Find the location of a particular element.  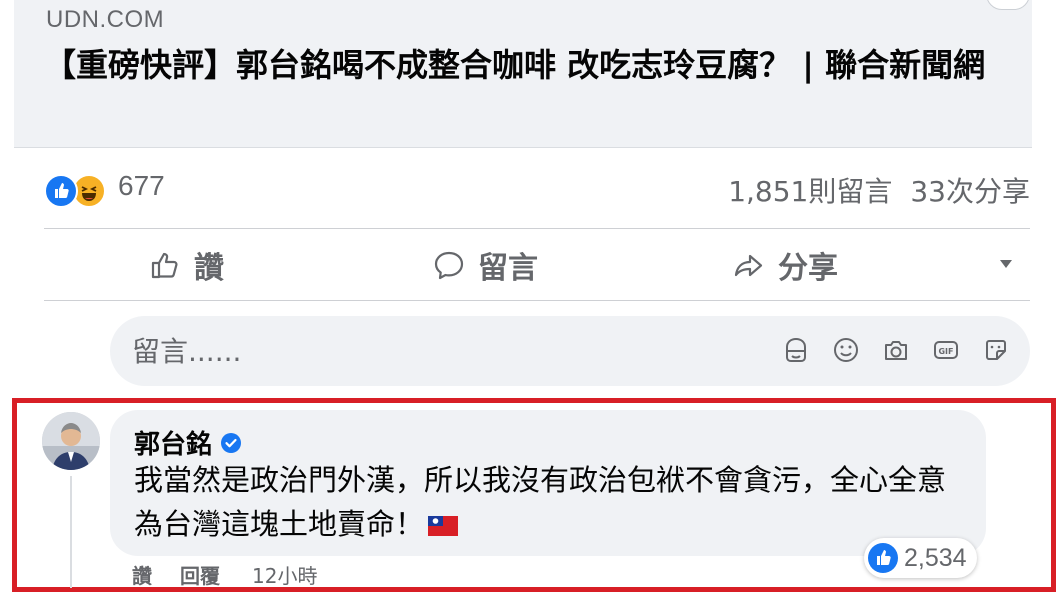

comment-like-count: 2,534 is located at coordinates (935, 557).